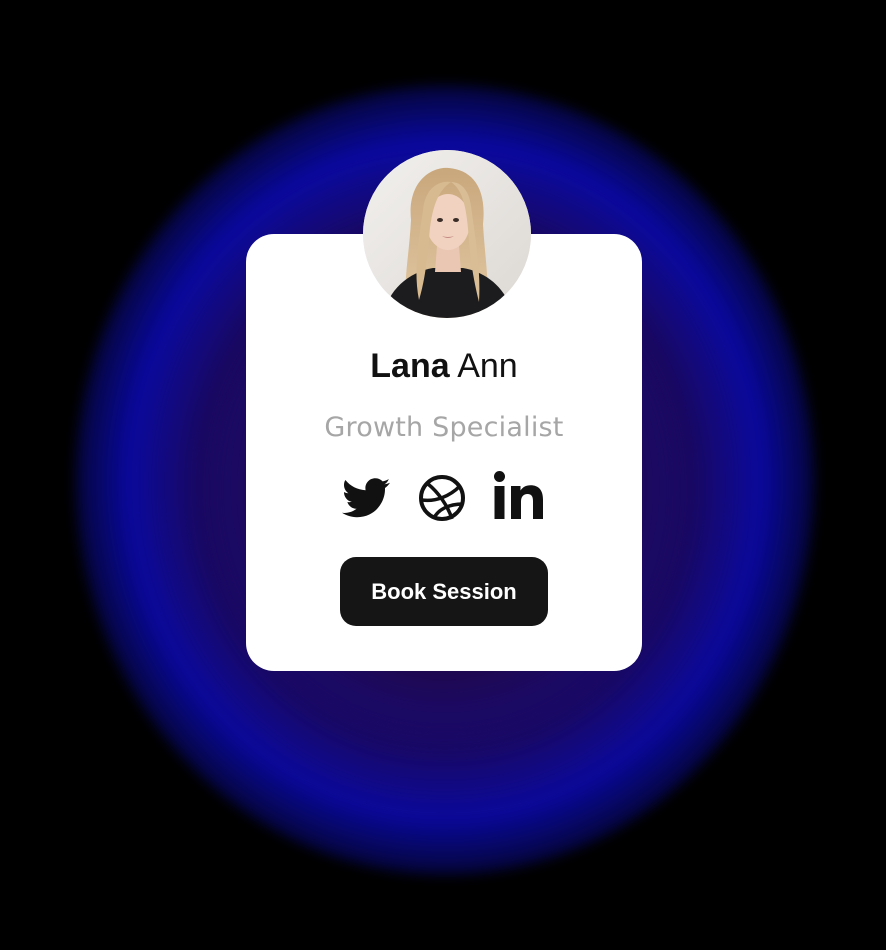 Image resolution: width=886 pixels, height=950 pixels. I want to click on linkedin-link, so click(519, 497).